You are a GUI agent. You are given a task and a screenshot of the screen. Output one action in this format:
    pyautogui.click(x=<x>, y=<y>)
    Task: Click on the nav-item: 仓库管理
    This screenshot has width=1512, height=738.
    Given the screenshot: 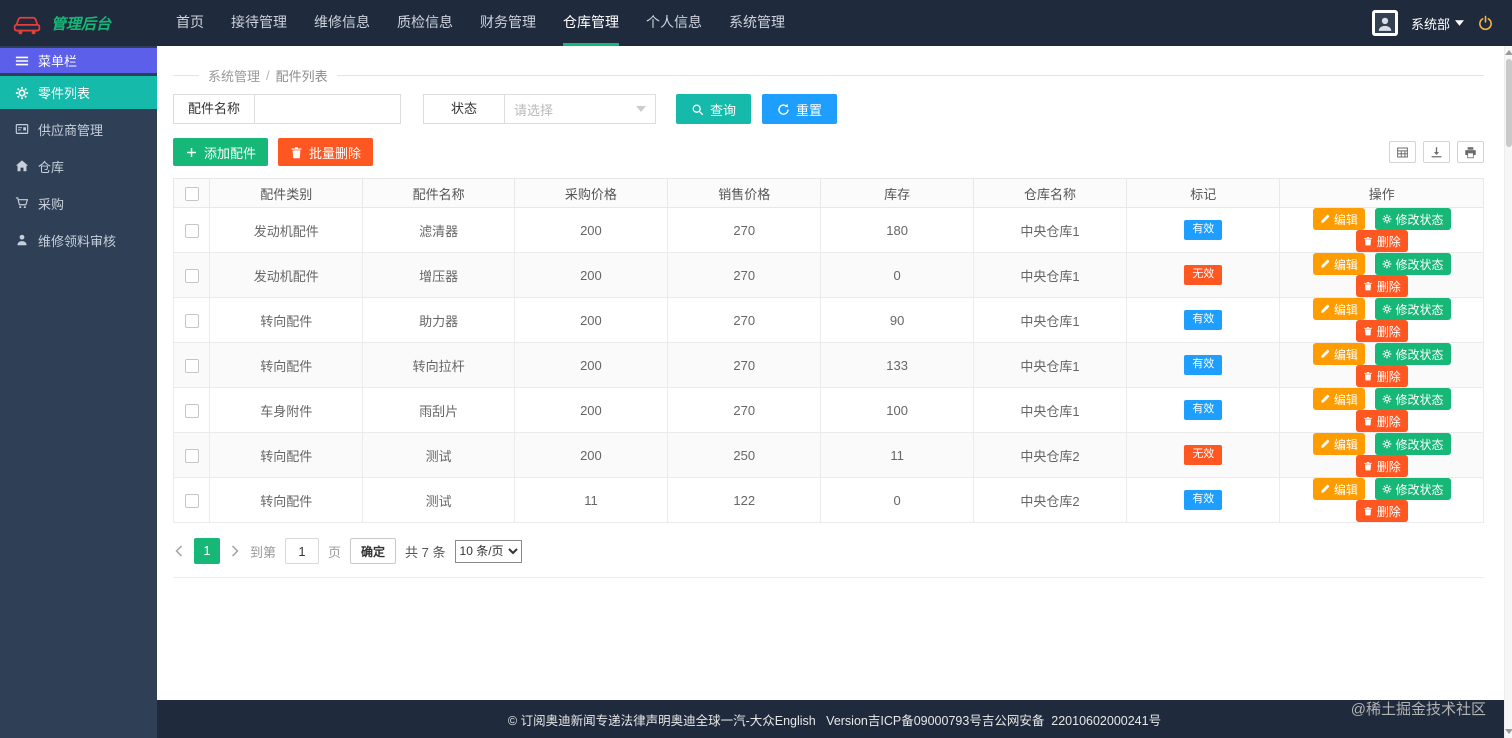 What is the action you would take?
    pyautogui.click(x=591, y=23)
    